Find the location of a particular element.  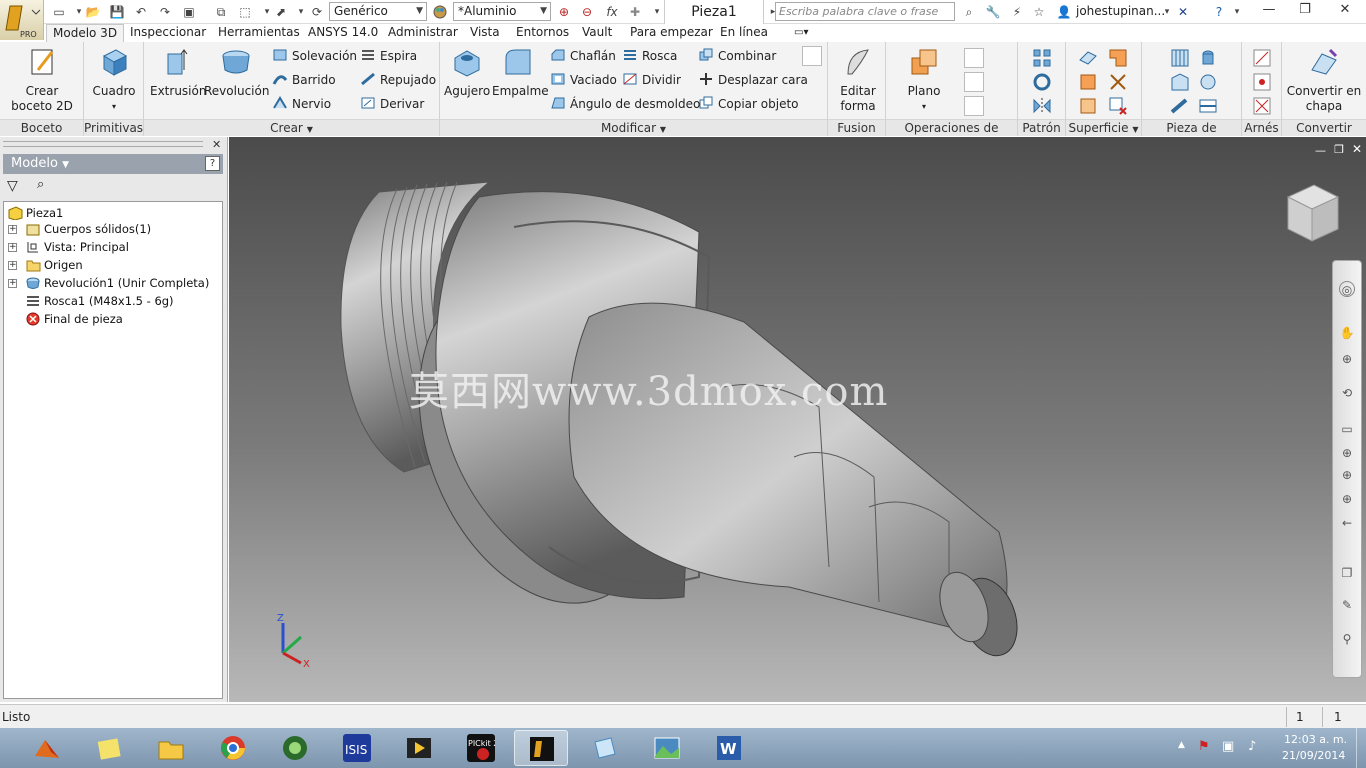

taskbar-photo is located at coordinates (667, 748).